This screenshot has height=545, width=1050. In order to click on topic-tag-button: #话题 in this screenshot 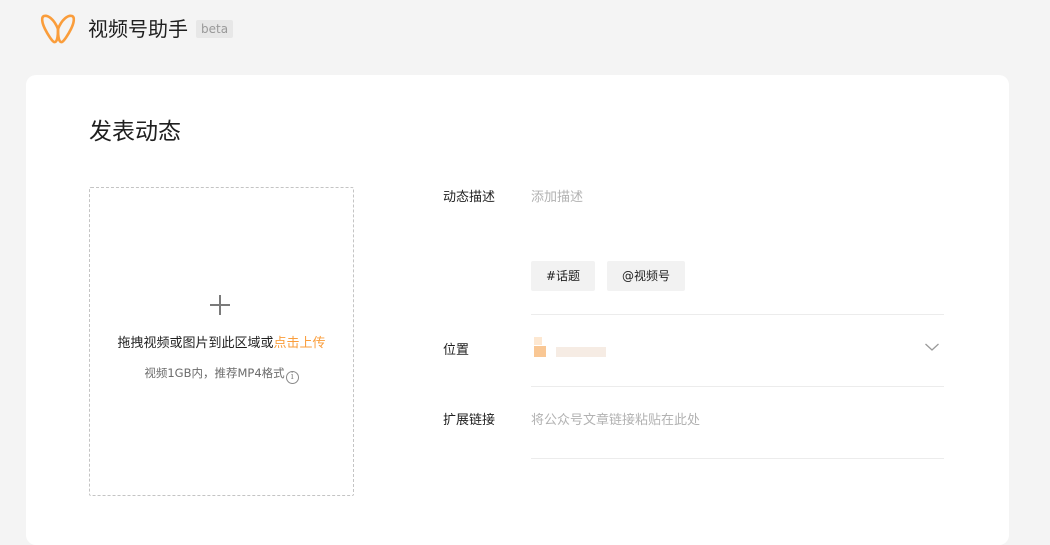, I will do `click(563, 276)`.